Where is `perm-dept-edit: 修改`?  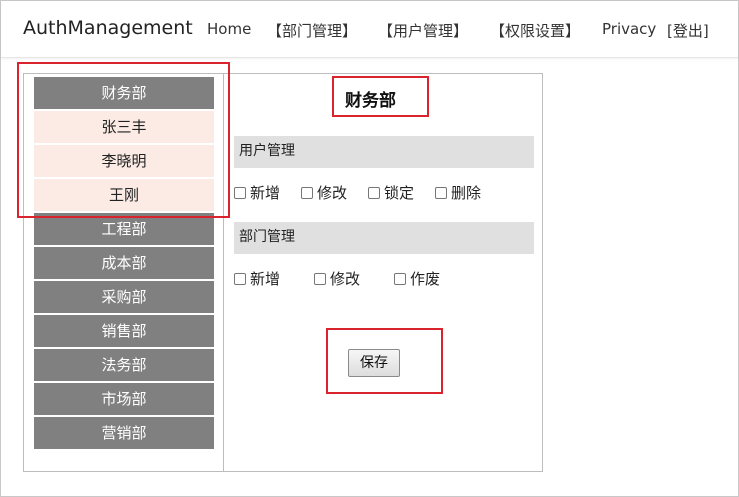 perm-dept-edit: 修改 is located at coordinates (337, 278).